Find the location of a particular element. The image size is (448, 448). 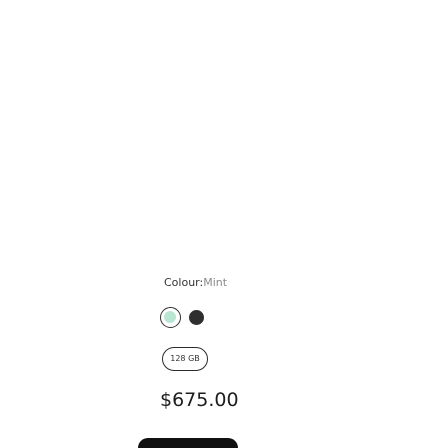

colour-selector-label: Colour:Mint is located at coordinates (195, 283).